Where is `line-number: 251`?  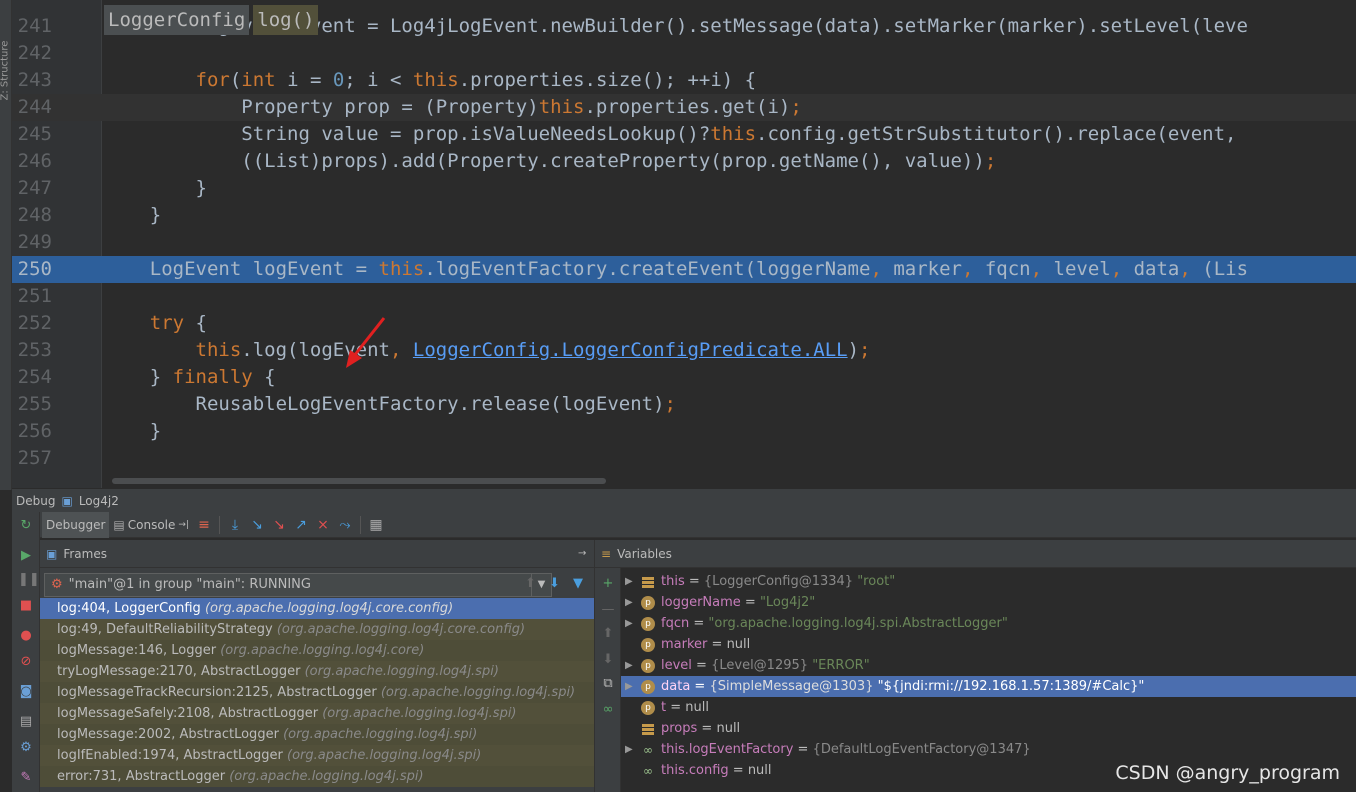
line-number: 251 is located at coordinates (32, 296).